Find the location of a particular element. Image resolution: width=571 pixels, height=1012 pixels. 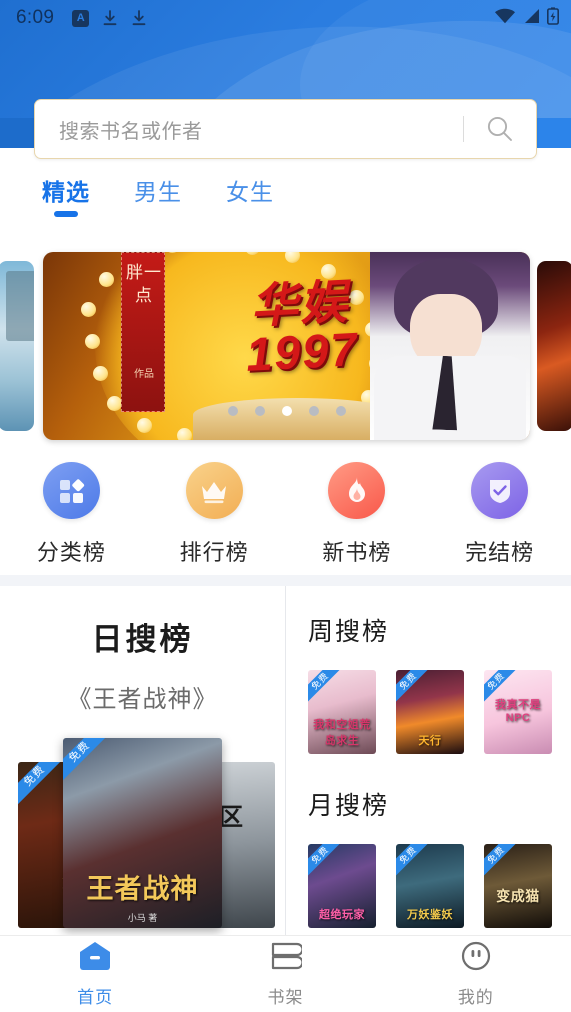

search-input: 搜索书名或作者 is located at coordinates (249, 129).